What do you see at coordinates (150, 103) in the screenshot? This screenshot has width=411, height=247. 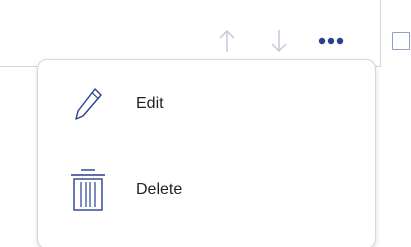 I see `menu-item-label: Edit` at bounding box center [150, 103].